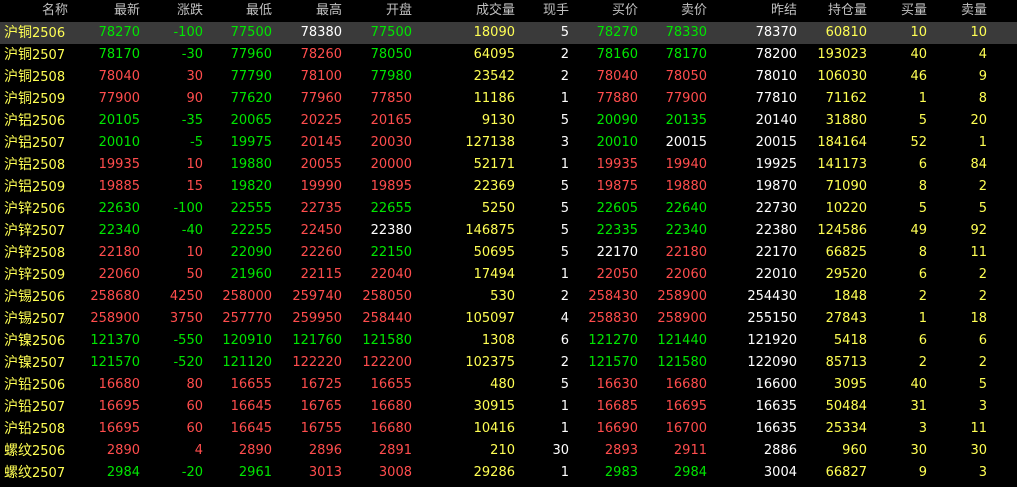 The height and width of the screenshot is (487, 1017). I want to click on prev-settle-cell: 16600, so click(776, 384).